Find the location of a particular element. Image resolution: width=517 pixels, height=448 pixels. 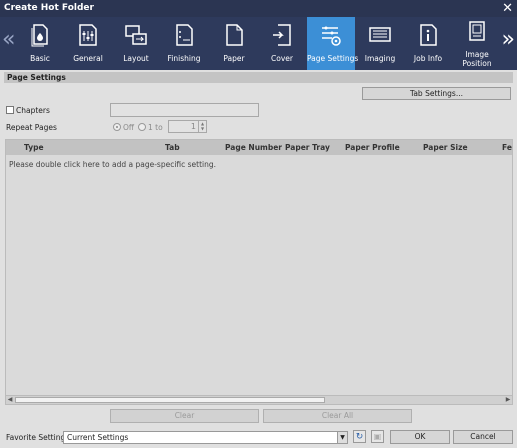

favorite-setting-value: Current Settings is located at coordinates (98, 437).